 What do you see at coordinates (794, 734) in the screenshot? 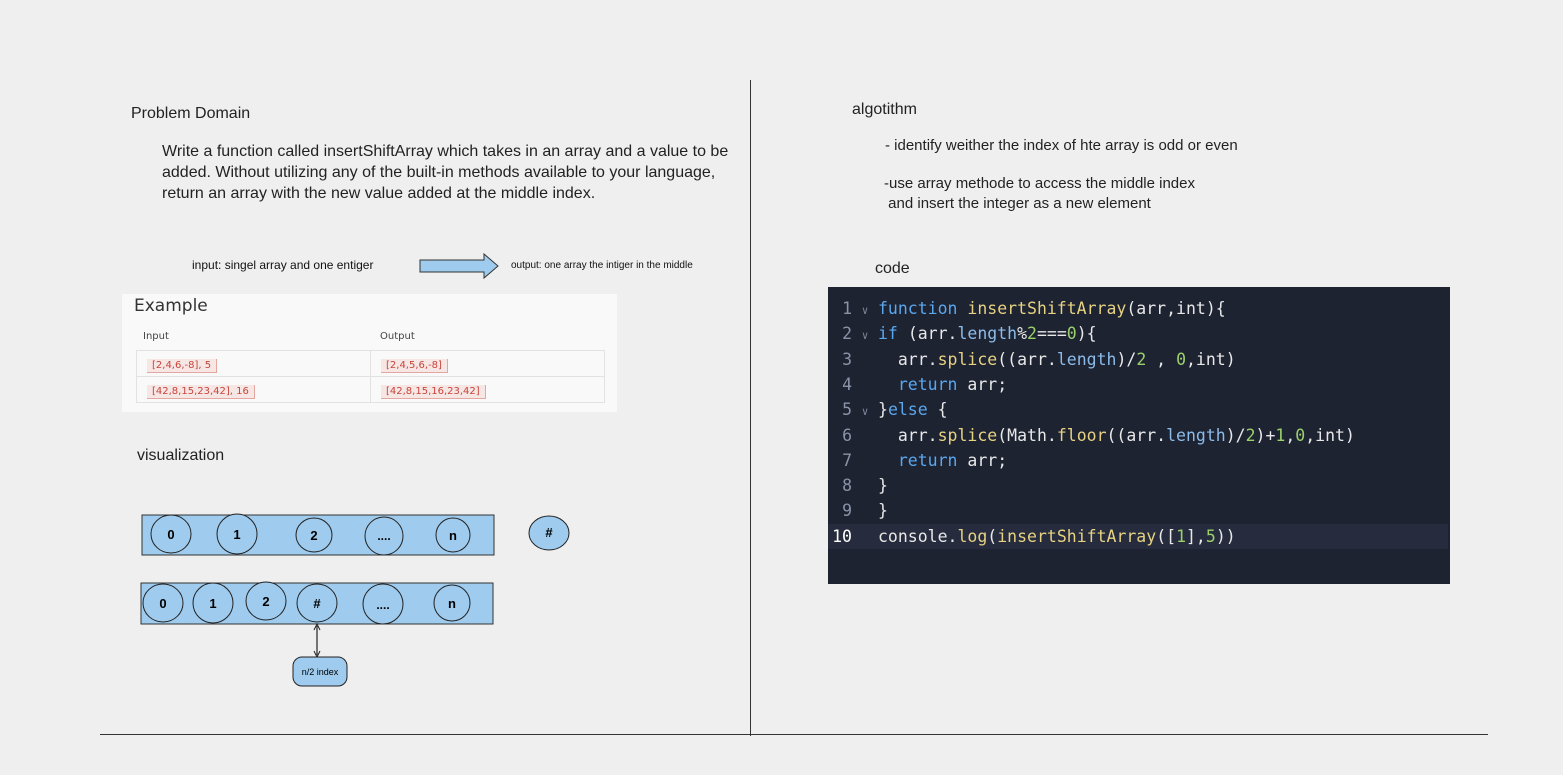
I see `horizontal-divider` at bounding box center [794, 734].